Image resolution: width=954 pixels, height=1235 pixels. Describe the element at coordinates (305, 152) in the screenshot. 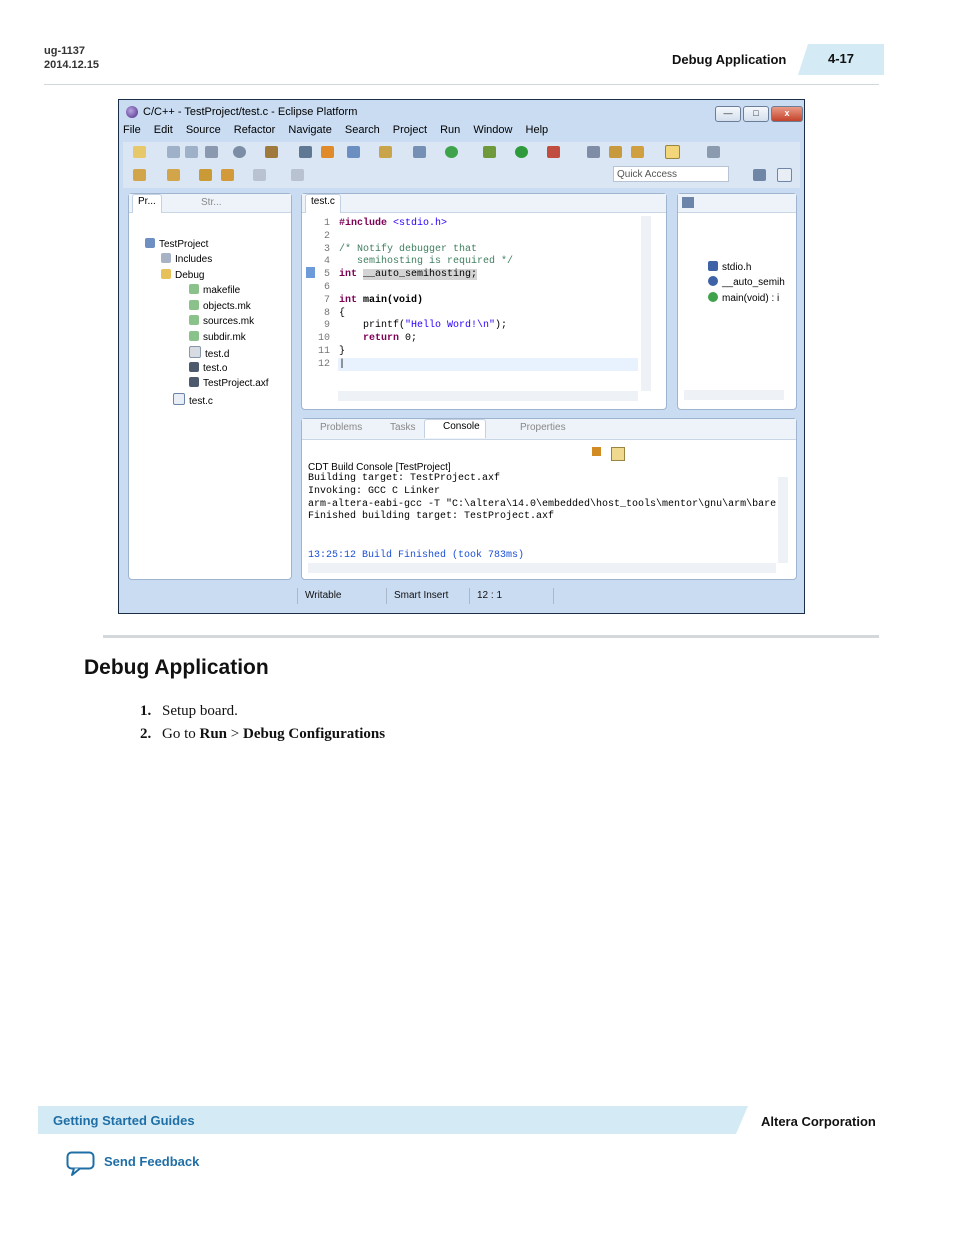

I see `editor-icon` at that location.